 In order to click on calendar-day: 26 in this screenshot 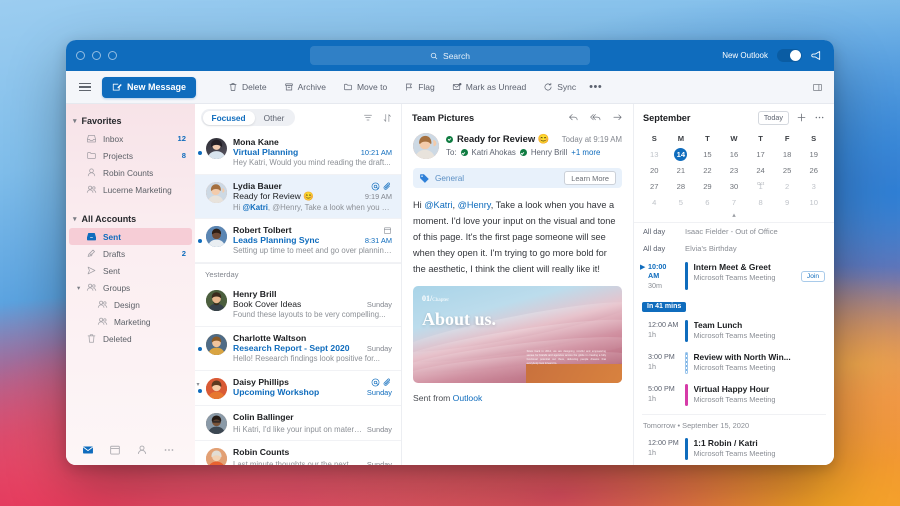, I will do `click(813, 171)`.